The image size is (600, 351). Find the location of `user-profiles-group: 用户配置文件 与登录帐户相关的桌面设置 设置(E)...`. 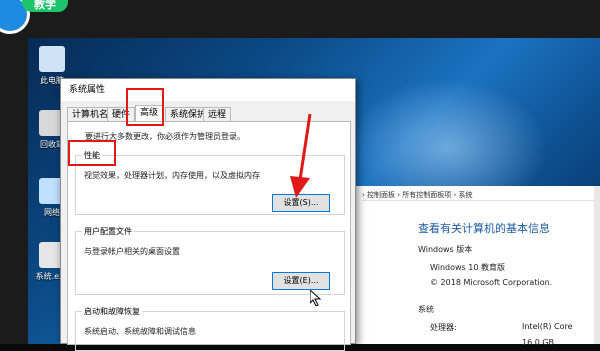

user-profiles-group: 用户配置文件 与登录帐户相关的桌面设置 设置(E)... is located at coordinates (210, 260).